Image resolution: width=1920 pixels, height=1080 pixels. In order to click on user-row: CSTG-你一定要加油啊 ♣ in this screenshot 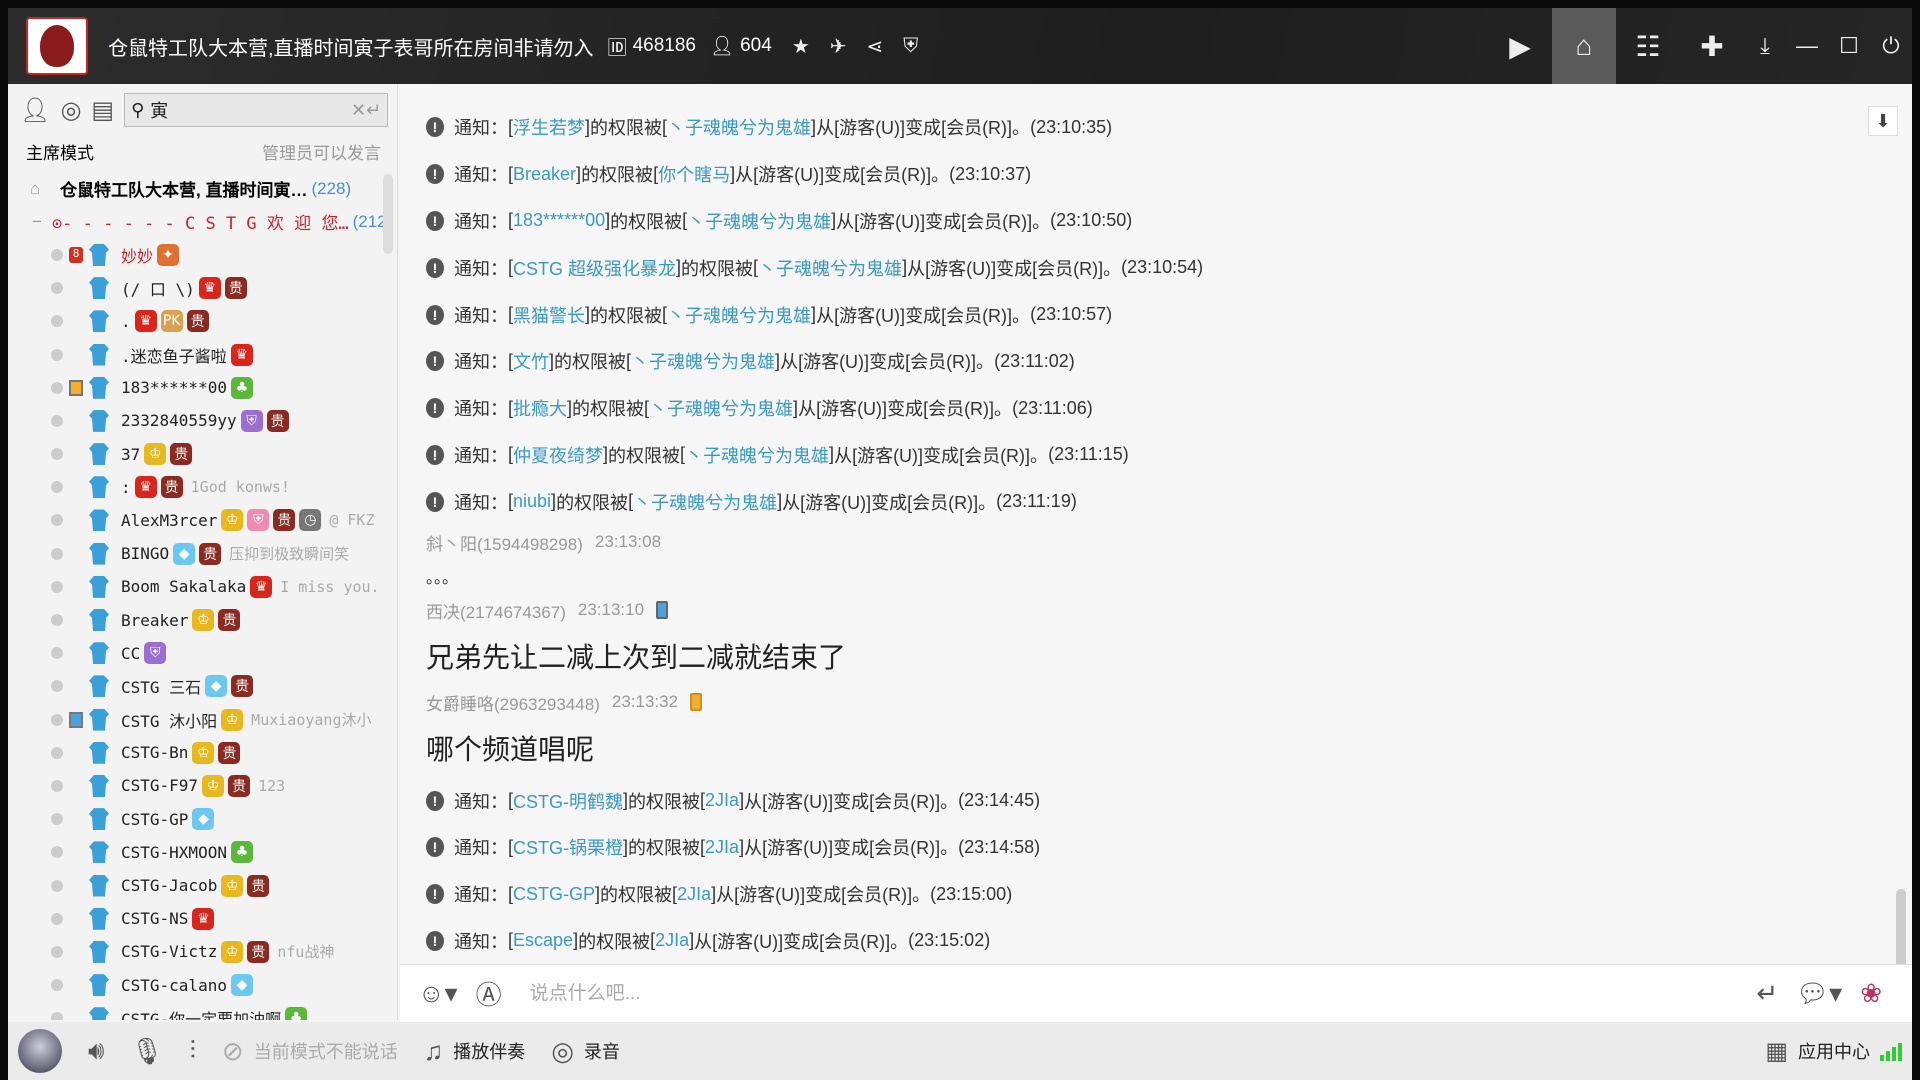, I will do `click(198, 1011)`.